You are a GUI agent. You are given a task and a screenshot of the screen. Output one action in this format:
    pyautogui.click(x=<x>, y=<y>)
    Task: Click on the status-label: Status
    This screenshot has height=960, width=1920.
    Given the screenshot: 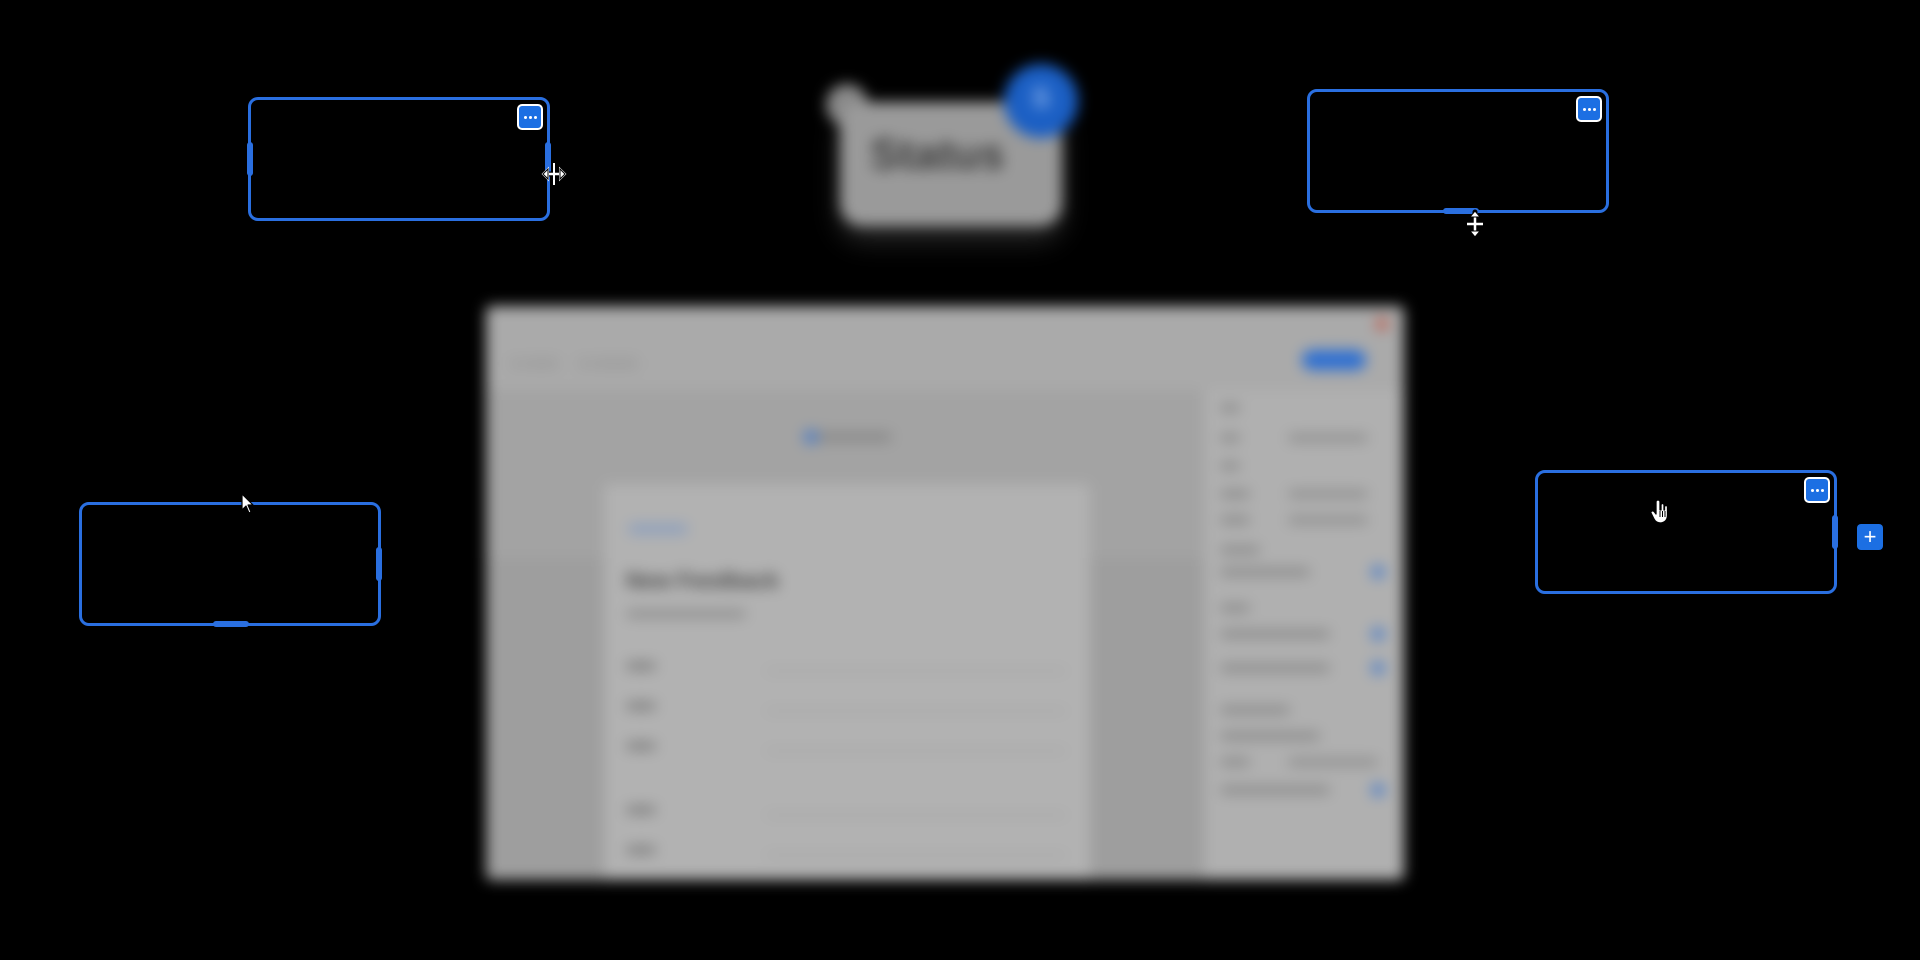 What is the action you would take?
    pyautogui.click(x=937, y=154)
    